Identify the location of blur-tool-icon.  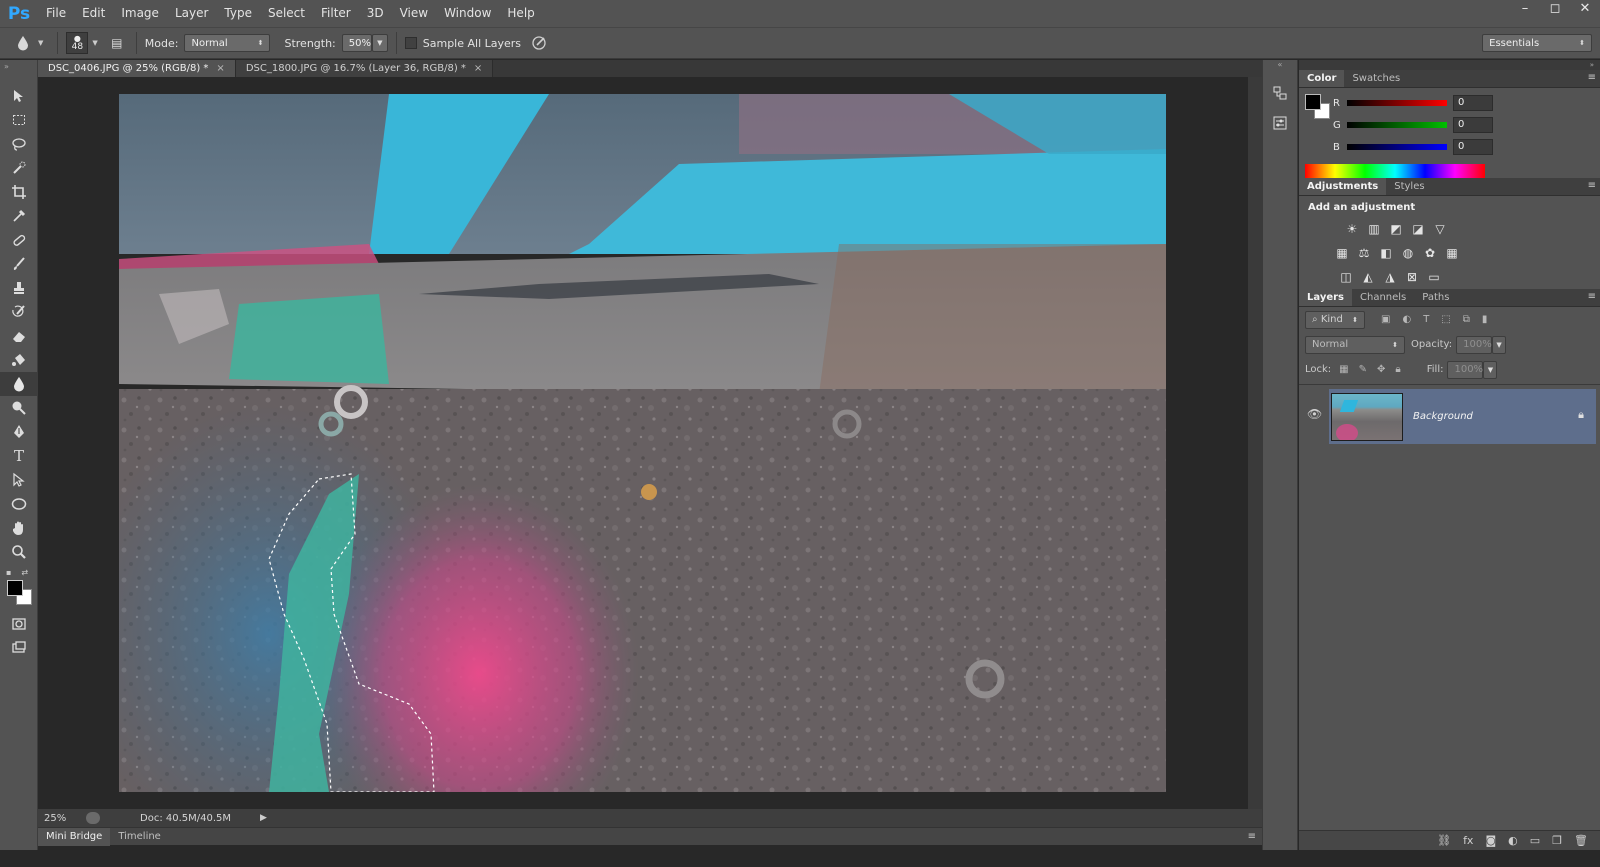
(19, 384).